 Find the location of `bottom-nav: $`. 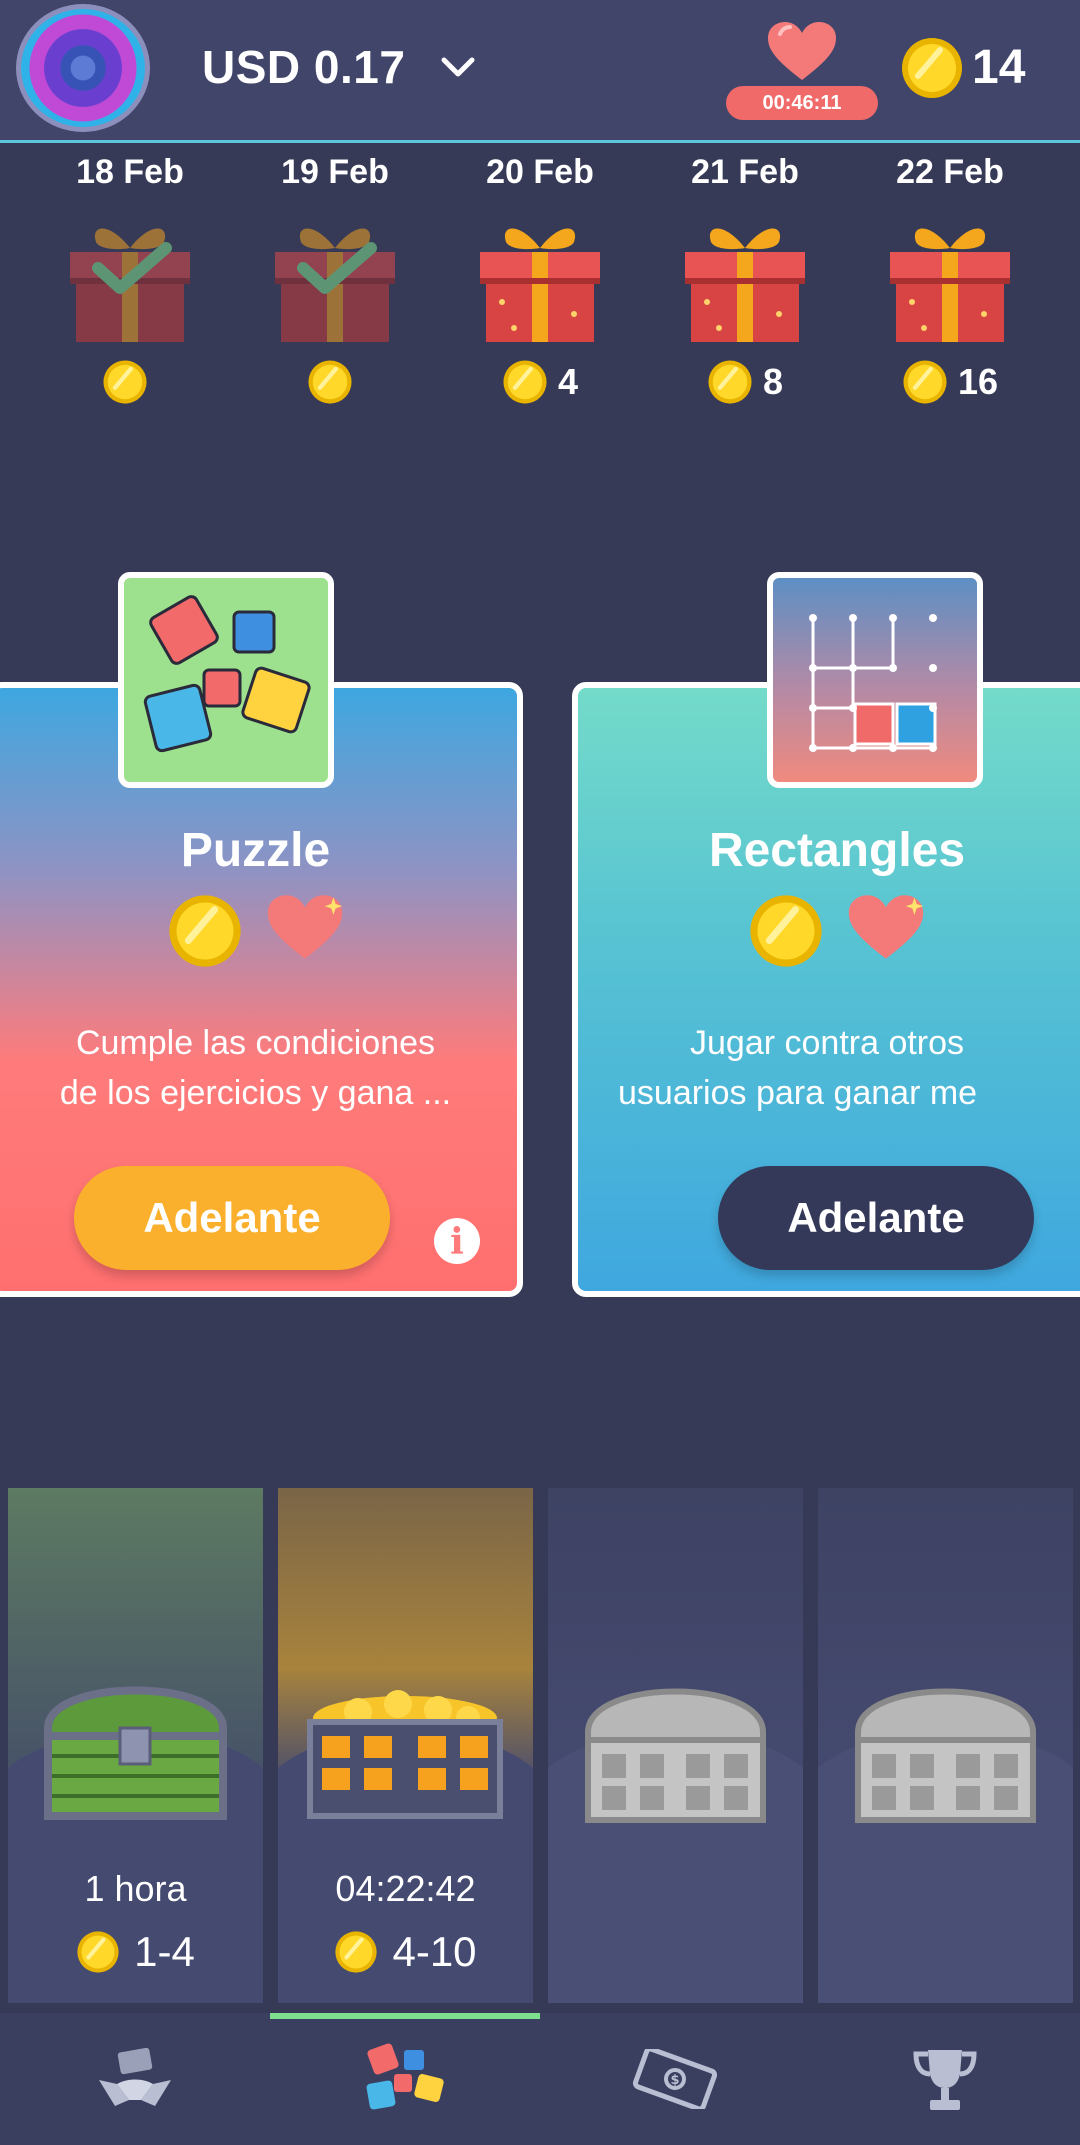

bottom-nav: $ is located at coordinates (540, 2079).